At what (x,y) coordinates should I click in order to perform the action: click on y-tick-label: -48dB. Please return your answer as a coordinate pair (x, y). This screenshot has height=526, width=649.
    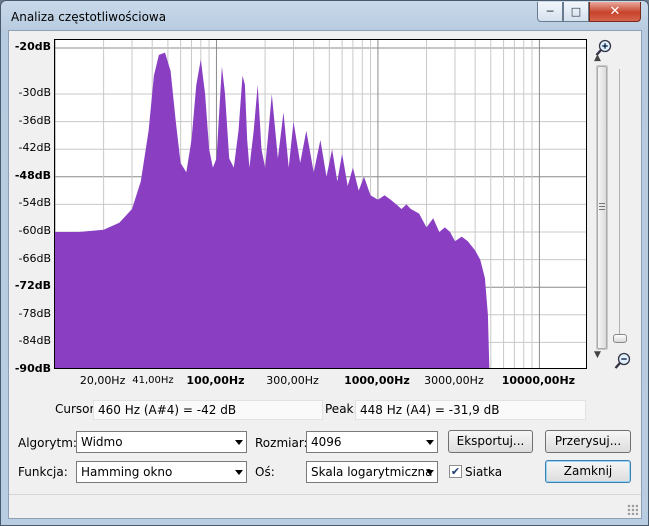
    Looking at the image, I should click on (32, 175).